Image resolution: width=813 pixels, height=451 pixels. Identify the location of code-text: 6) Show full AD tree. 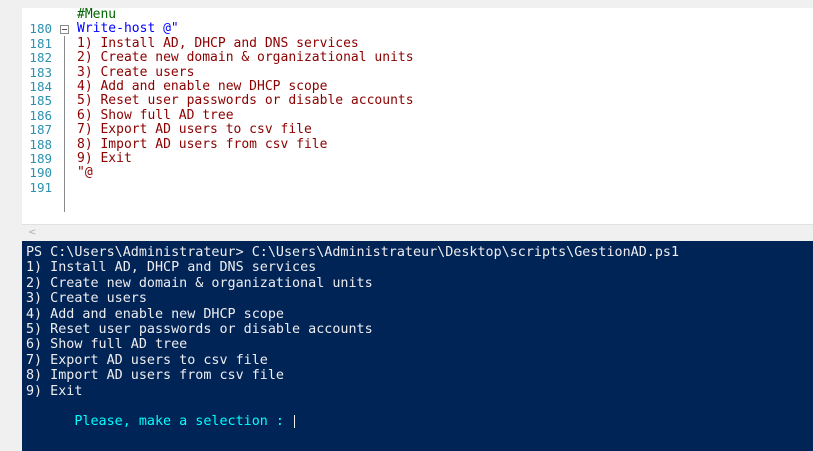
(155, 115).